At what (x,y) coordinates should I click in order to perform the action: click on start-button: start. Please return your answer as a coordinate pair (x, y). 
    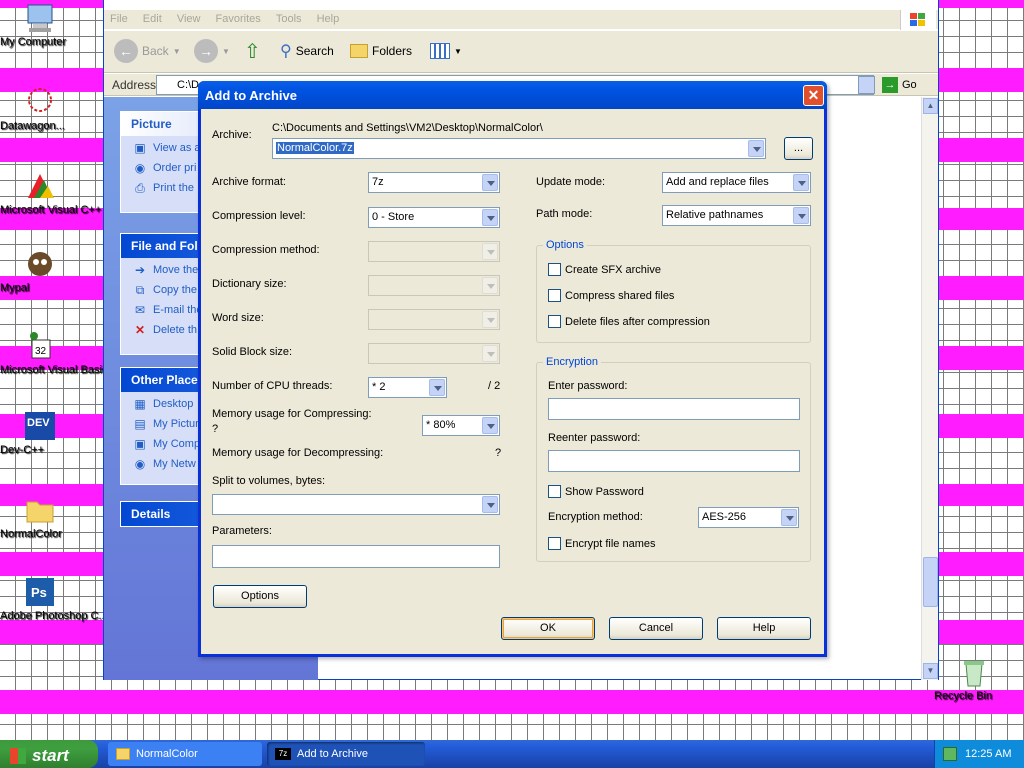
    Looking at the image, I should click on (49, 754).